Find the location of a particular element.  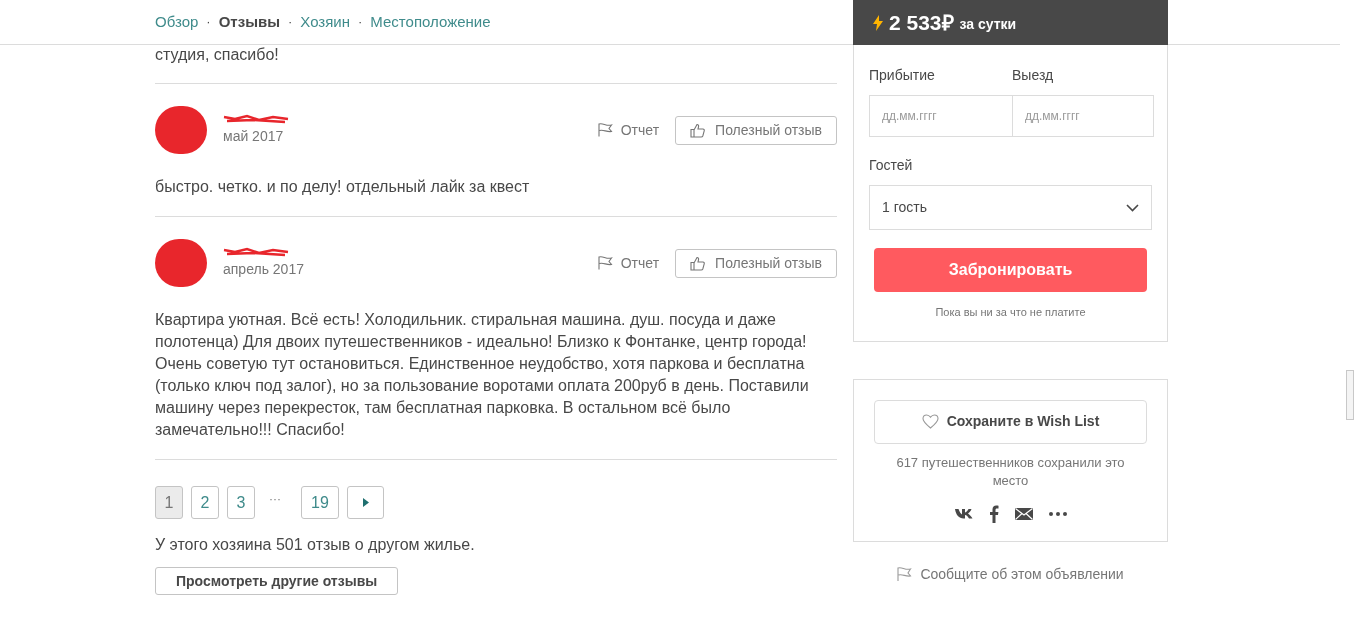

field-label: Гостей is located at coordinates (891, 165).